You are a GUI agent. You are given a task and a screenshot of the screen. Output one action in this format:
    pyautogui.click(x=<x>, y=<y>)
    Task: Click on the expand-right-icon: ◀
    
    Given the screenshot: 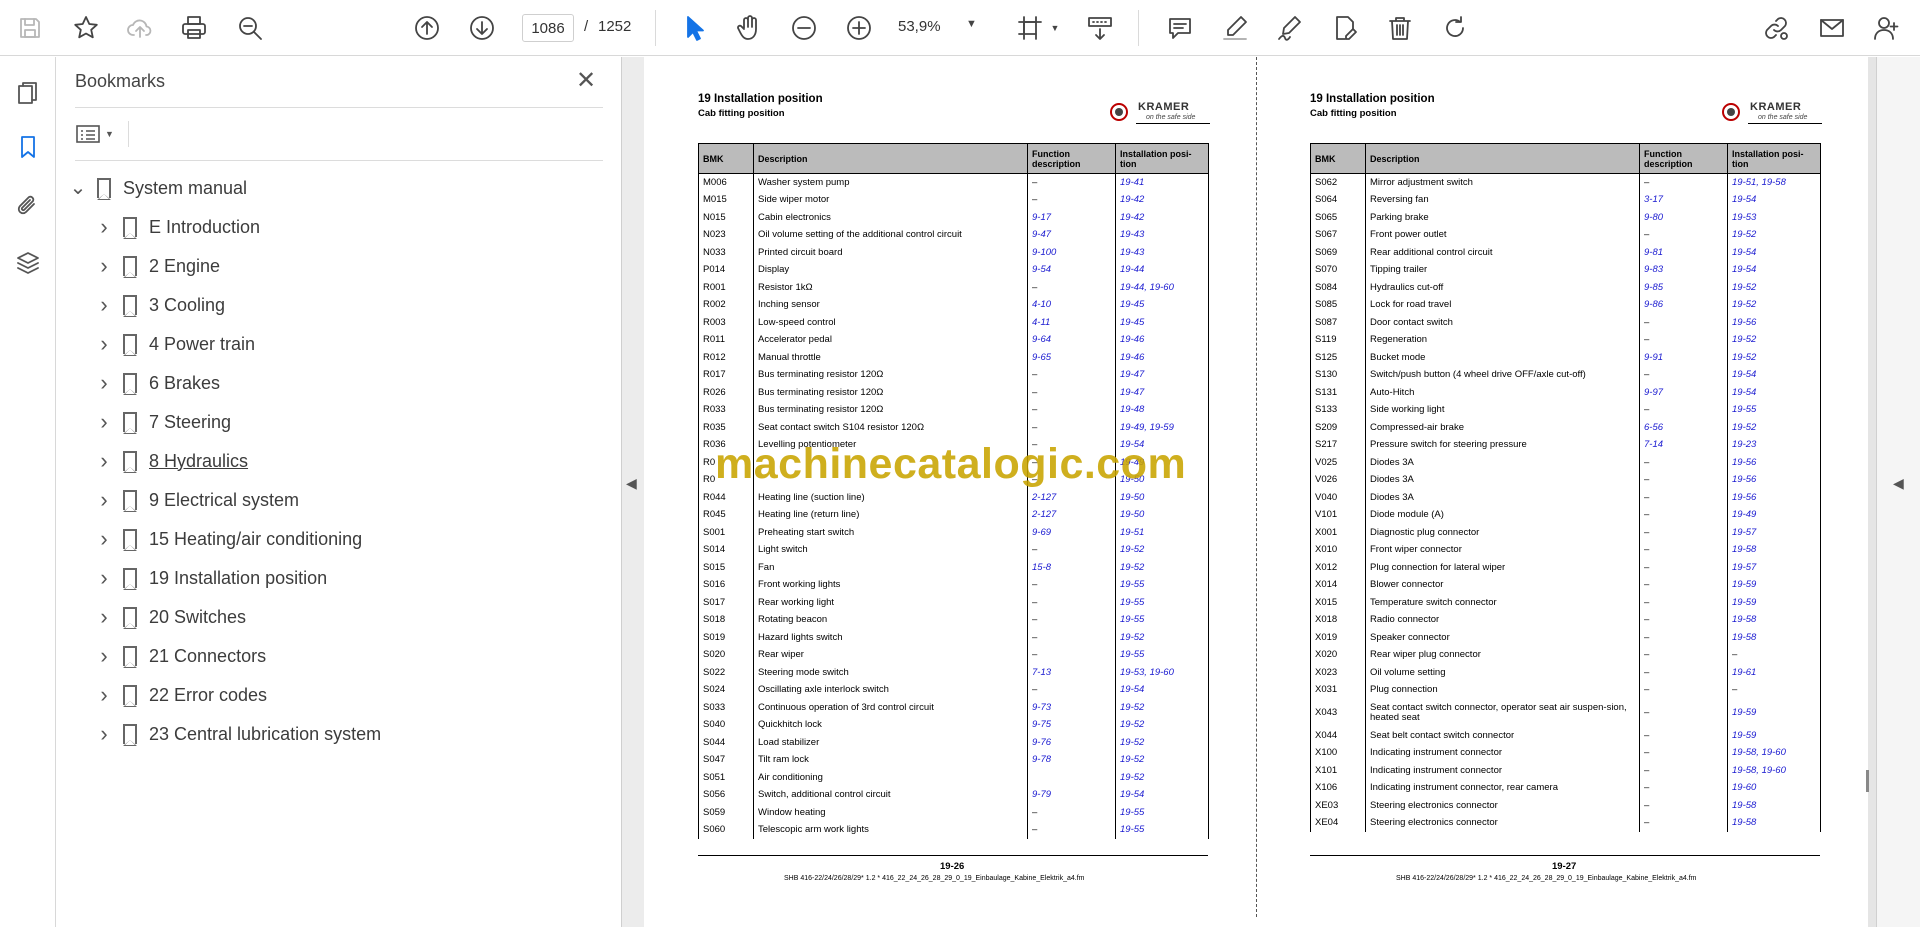 What is the action you would take?
    pyautogui.click(x=1898, y=483)
    